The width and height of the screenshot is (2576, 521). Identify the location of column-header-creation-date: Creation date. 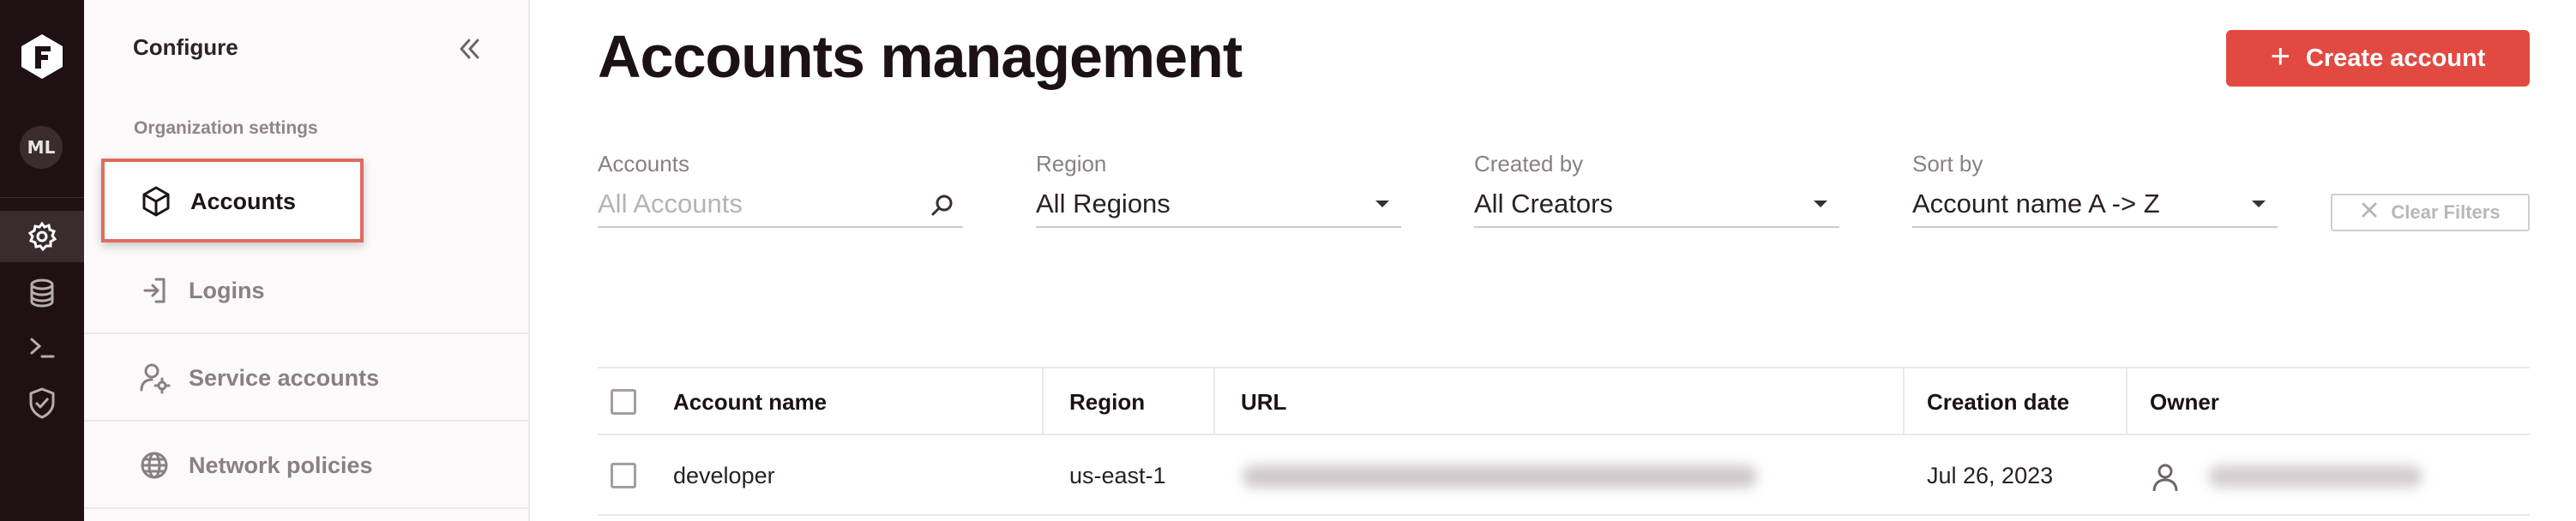
(1998, 402).